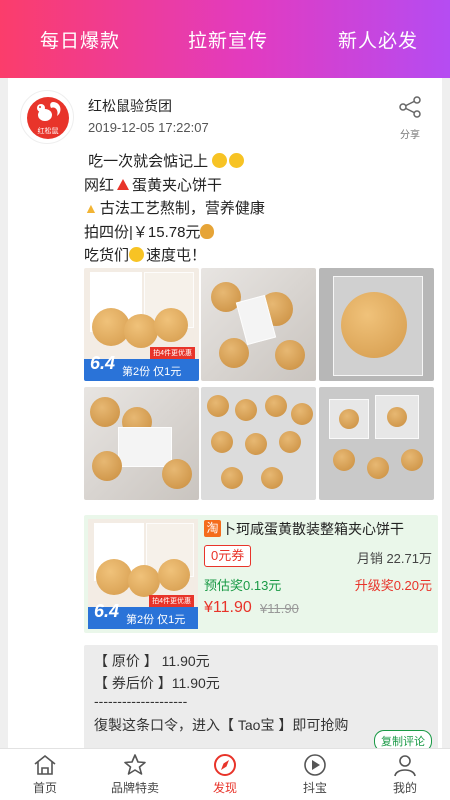 This screenshot has height=800, width=450. Describe the element at coordinates (378, 39) in the screenshot. I see `tab-newcomer: 新人必发` at that location.